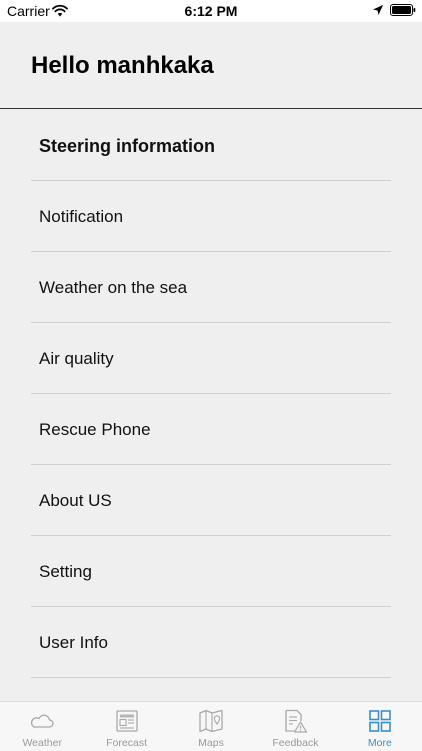 This screenshot has width=422, height=751. Describe the element at coordinates (127, 146) in the screenshot. I see `menu-item-label: Steering information` at that location.